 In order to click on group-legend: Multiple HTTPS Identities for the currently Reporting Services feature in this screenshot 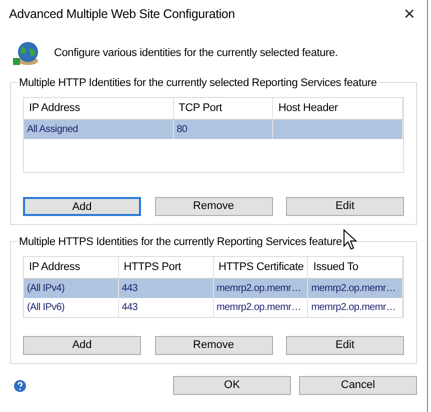, I will do `click(180, 242)`.